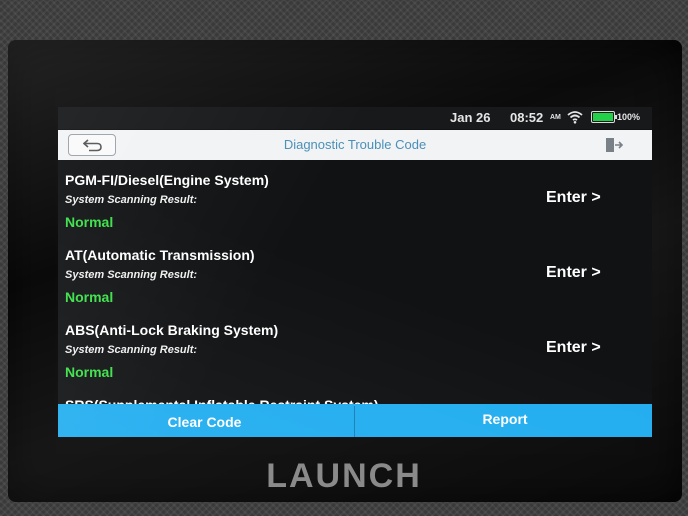 This screenshot has height=516, width=688. I want to click on status-date: Jan 26, so click(470, 117).